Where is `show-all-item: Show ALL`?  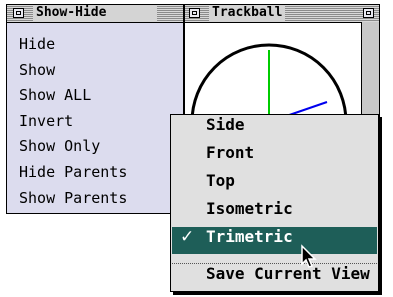
show-all-item: Show ALL is located at coordinates (73, 96).